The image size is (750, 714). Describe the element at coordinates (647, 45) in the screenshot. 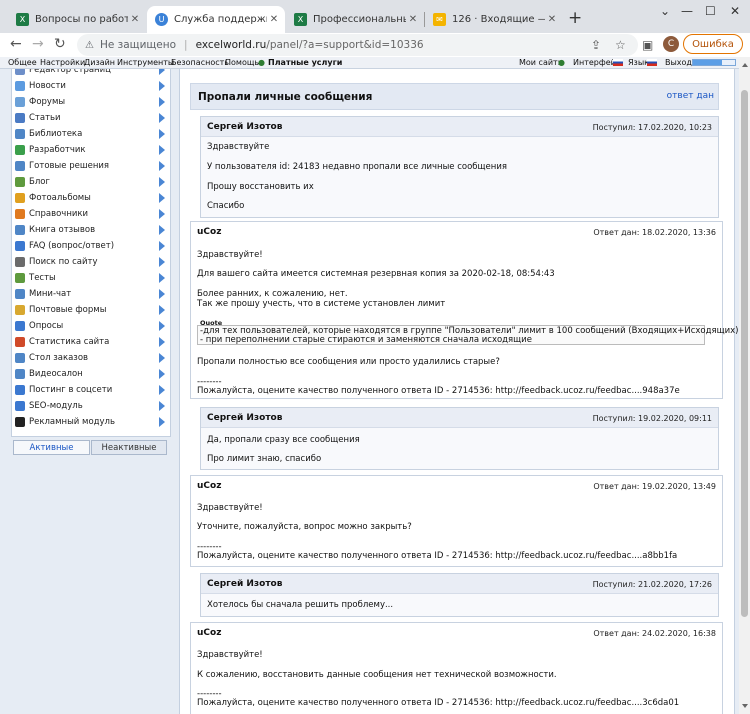

I see `sidepanel-icon: ▣` at that location.